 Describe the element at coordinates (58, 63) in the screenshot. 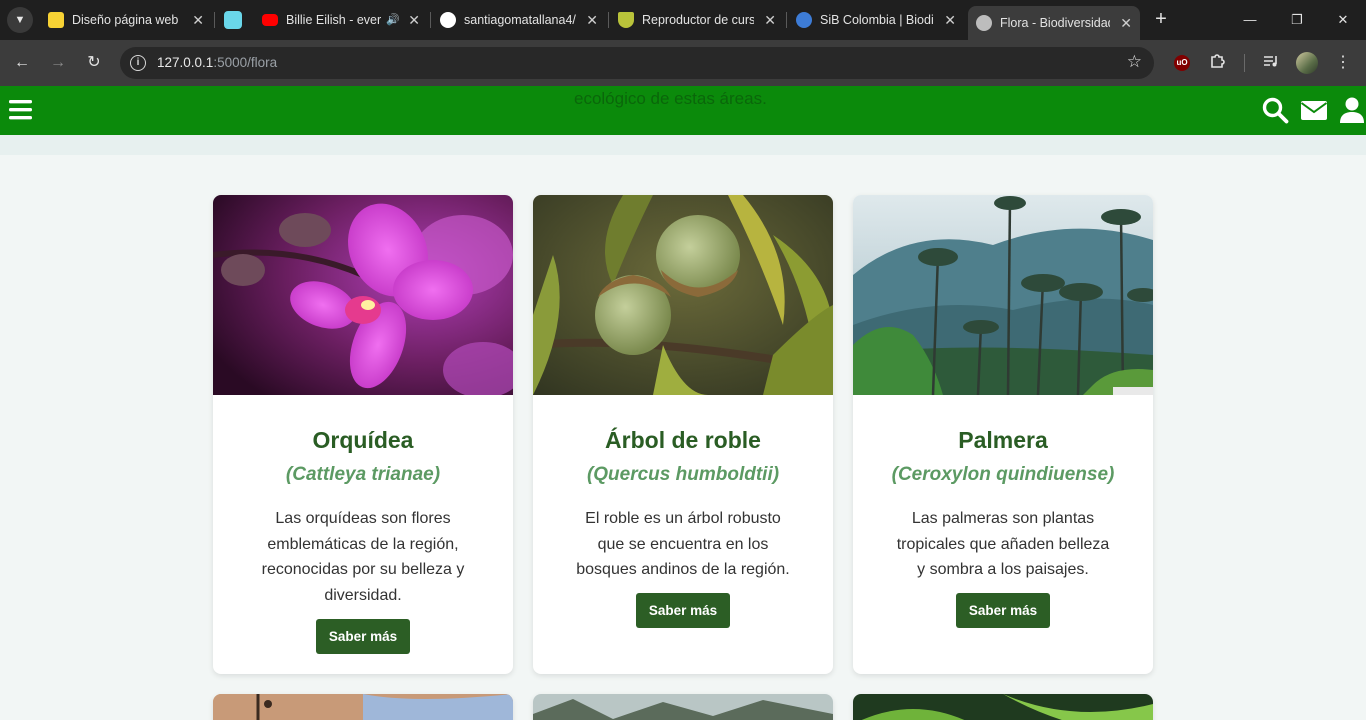

I see `forward-arrow-icon: →` at that location.